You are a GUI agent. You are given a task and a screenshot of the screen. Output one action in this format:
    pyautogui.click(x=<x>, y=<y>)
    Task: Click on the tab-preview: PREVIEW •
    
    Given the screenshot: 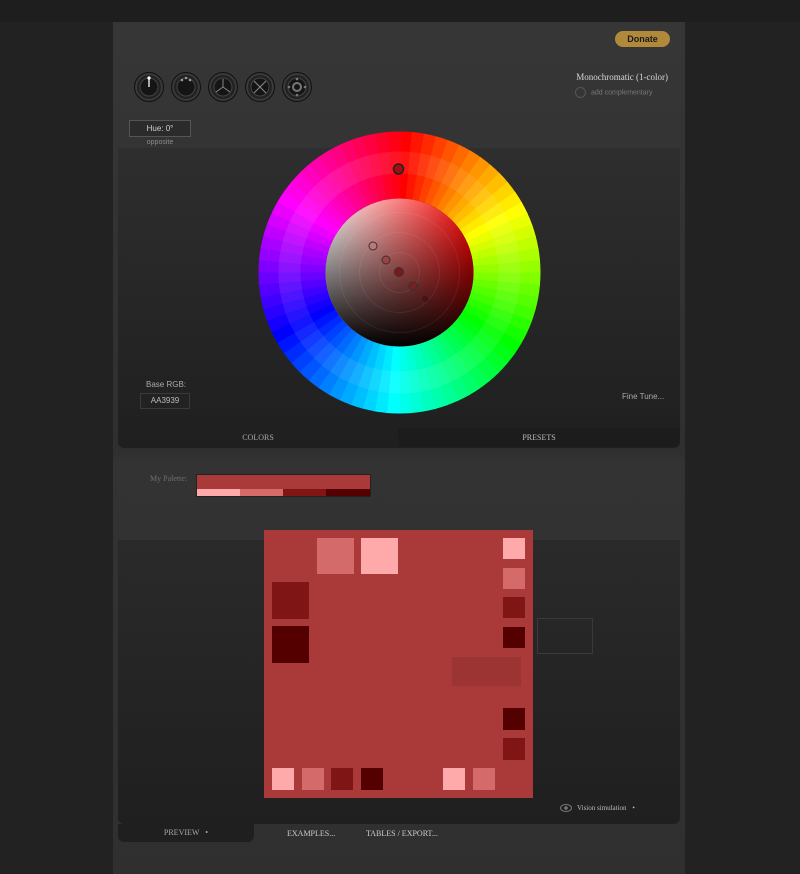 What is the action you would take?
    pyautogui.click(x=186, y=833)
    